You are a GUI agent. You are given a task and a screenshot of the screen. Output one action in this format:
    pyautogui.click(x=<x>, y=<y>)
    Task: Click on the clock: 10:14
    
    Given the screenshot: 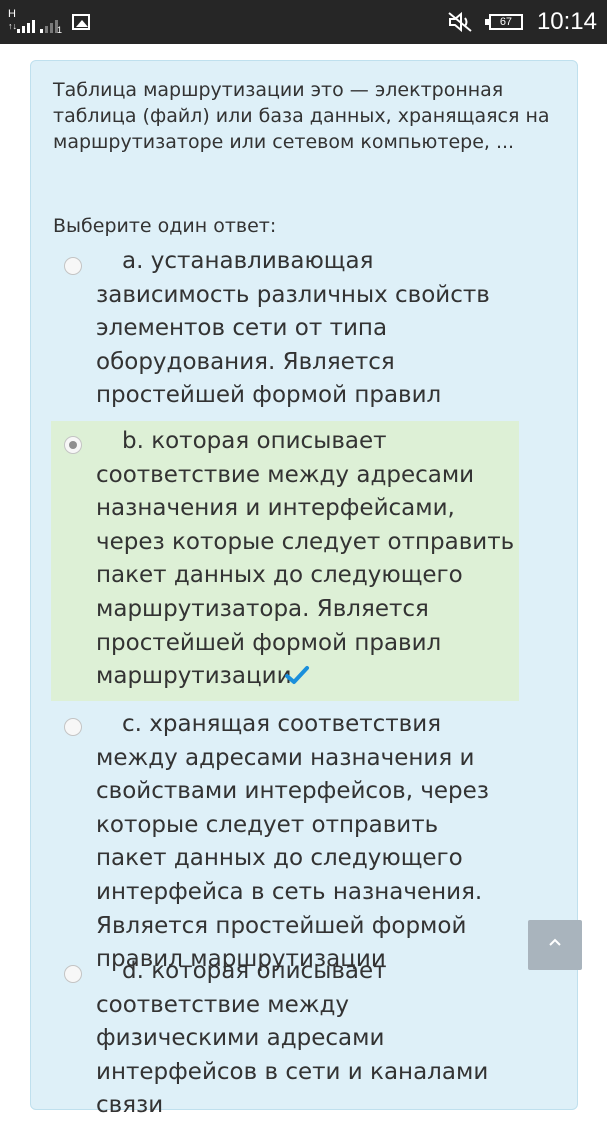 What is the action you would take?
    pyautogui.click(x=566, y=21)
    